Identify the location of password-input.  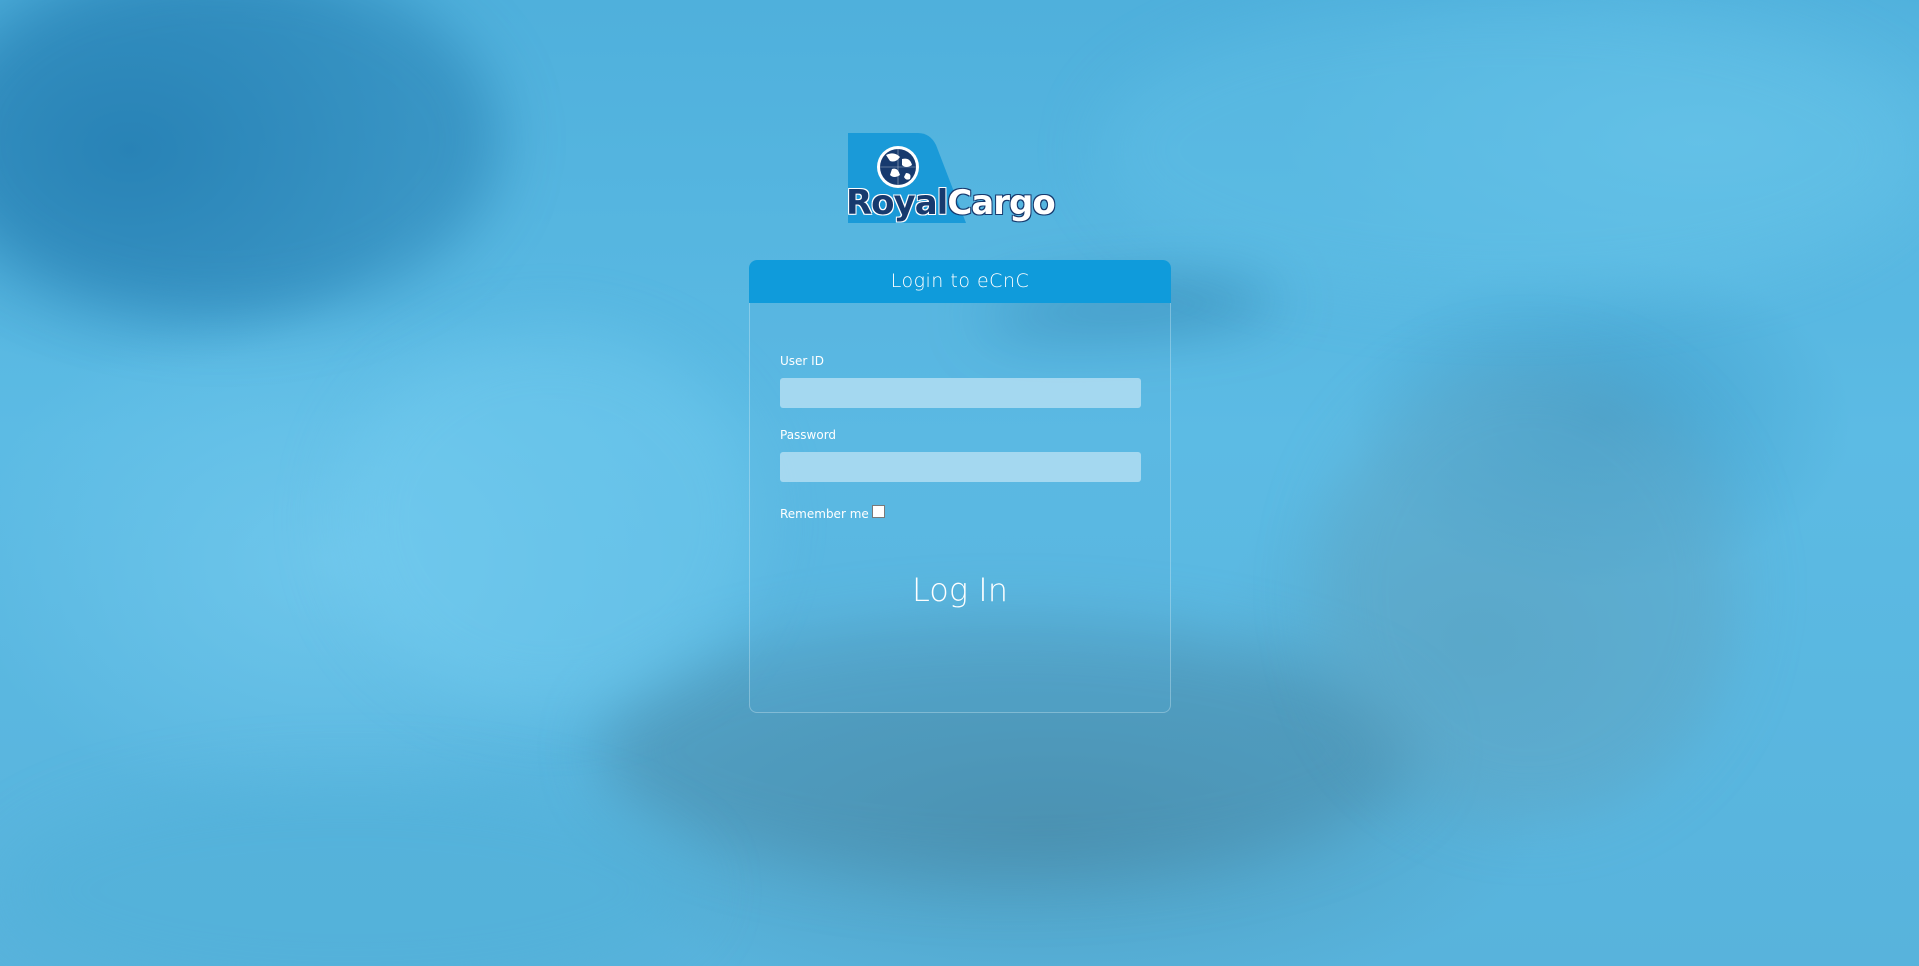
(960, 467).